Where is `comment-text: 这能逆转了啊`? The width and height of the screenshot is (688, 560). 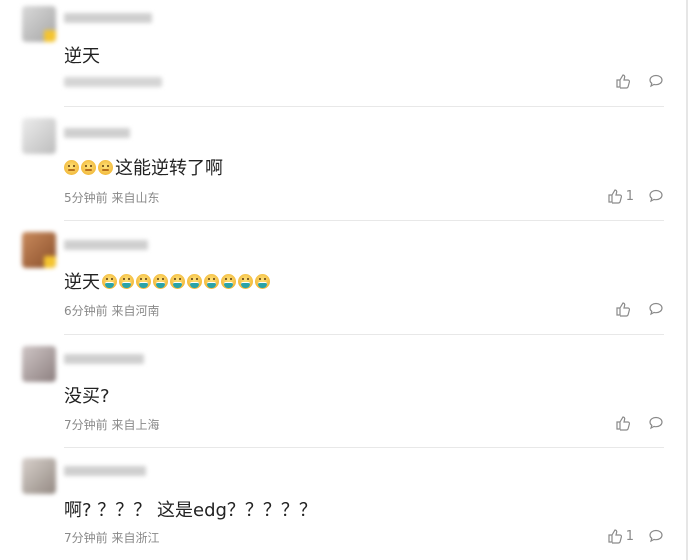 comment-text: 这能逆转了啊 is located at coordinates (143, 167).